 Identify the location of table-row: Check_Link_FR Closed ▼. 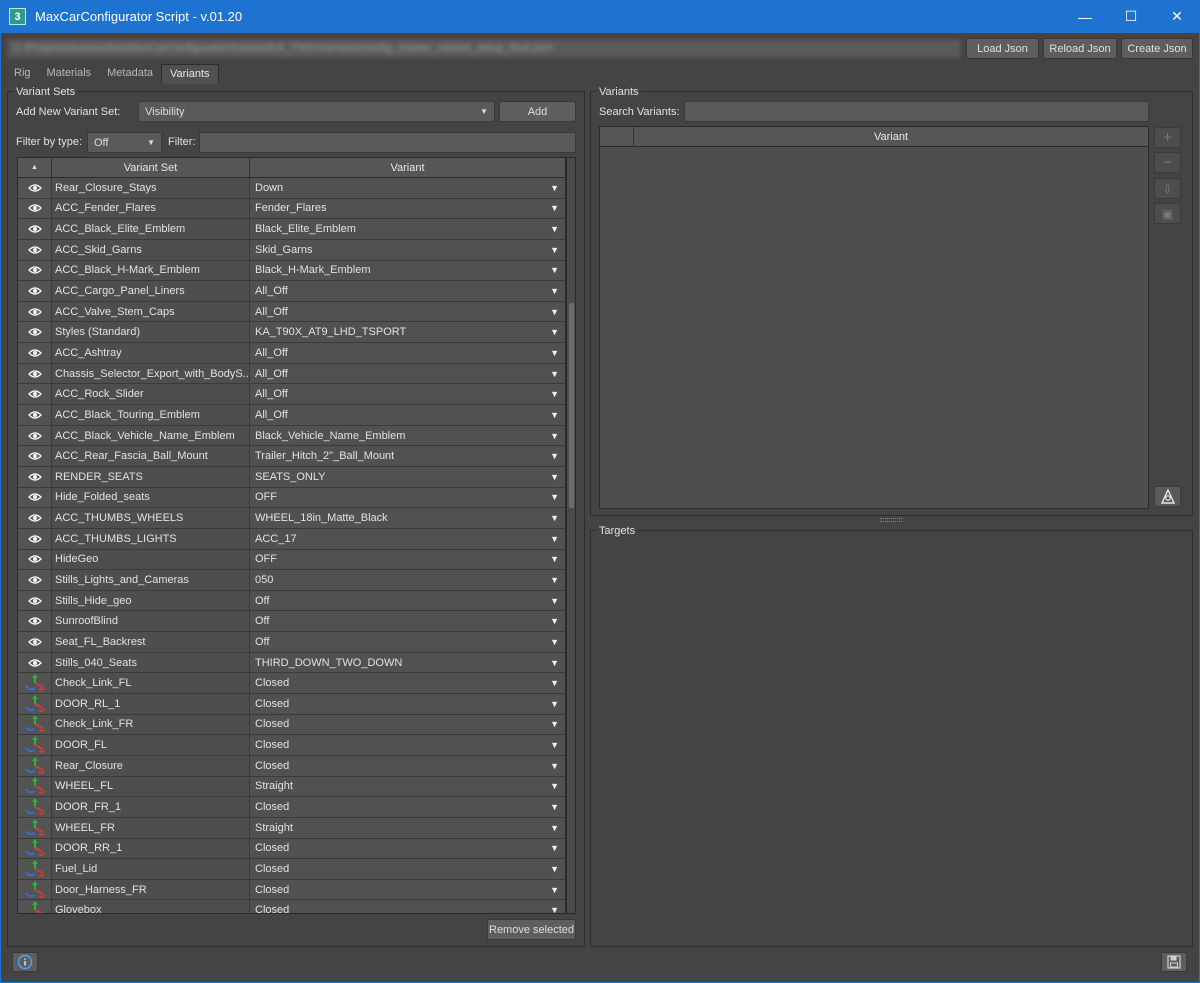
(291, 725).